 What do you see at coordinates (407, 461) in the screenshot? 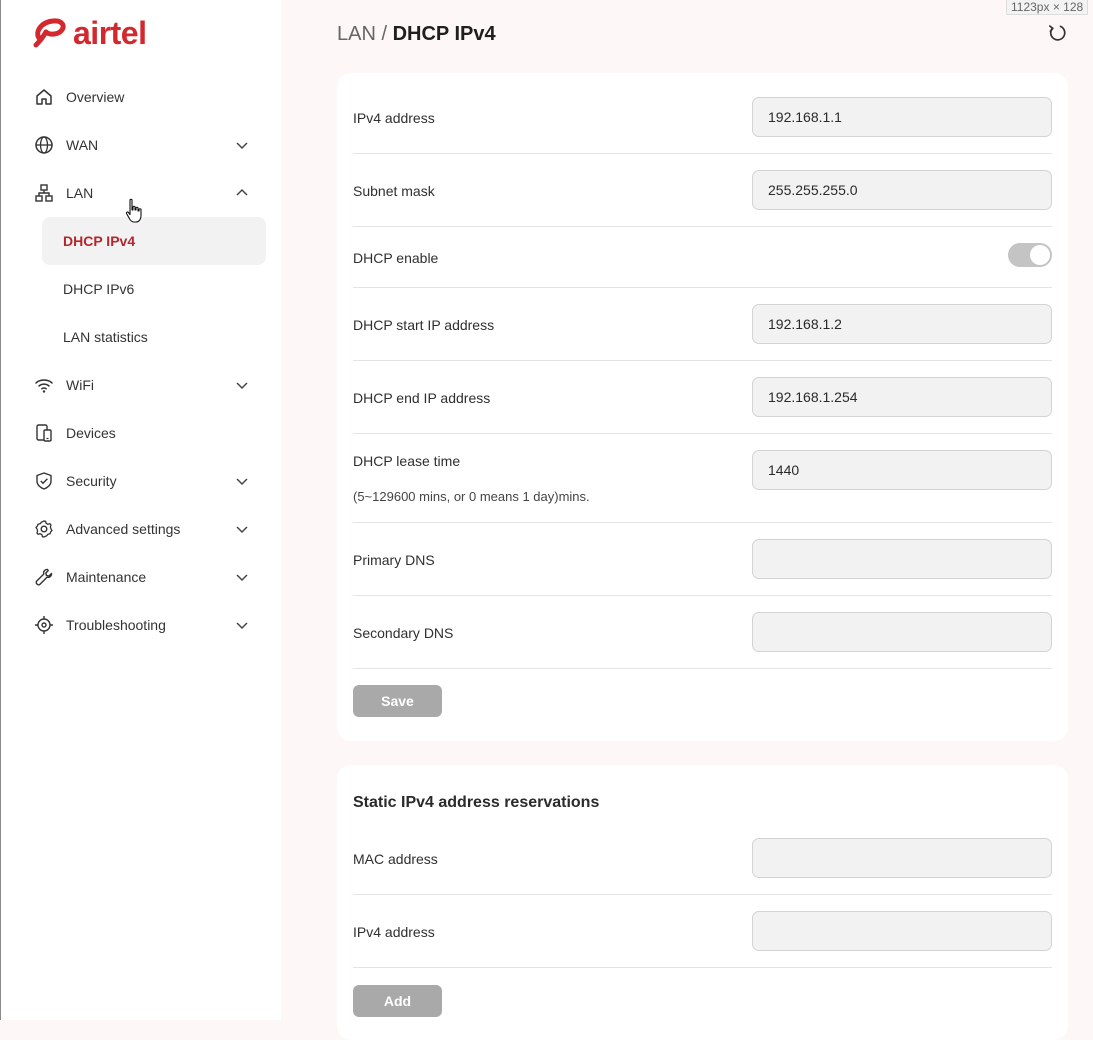
I see `dhcp-lease-time-label: DHCP lease time` at bounding box center [407, 461].